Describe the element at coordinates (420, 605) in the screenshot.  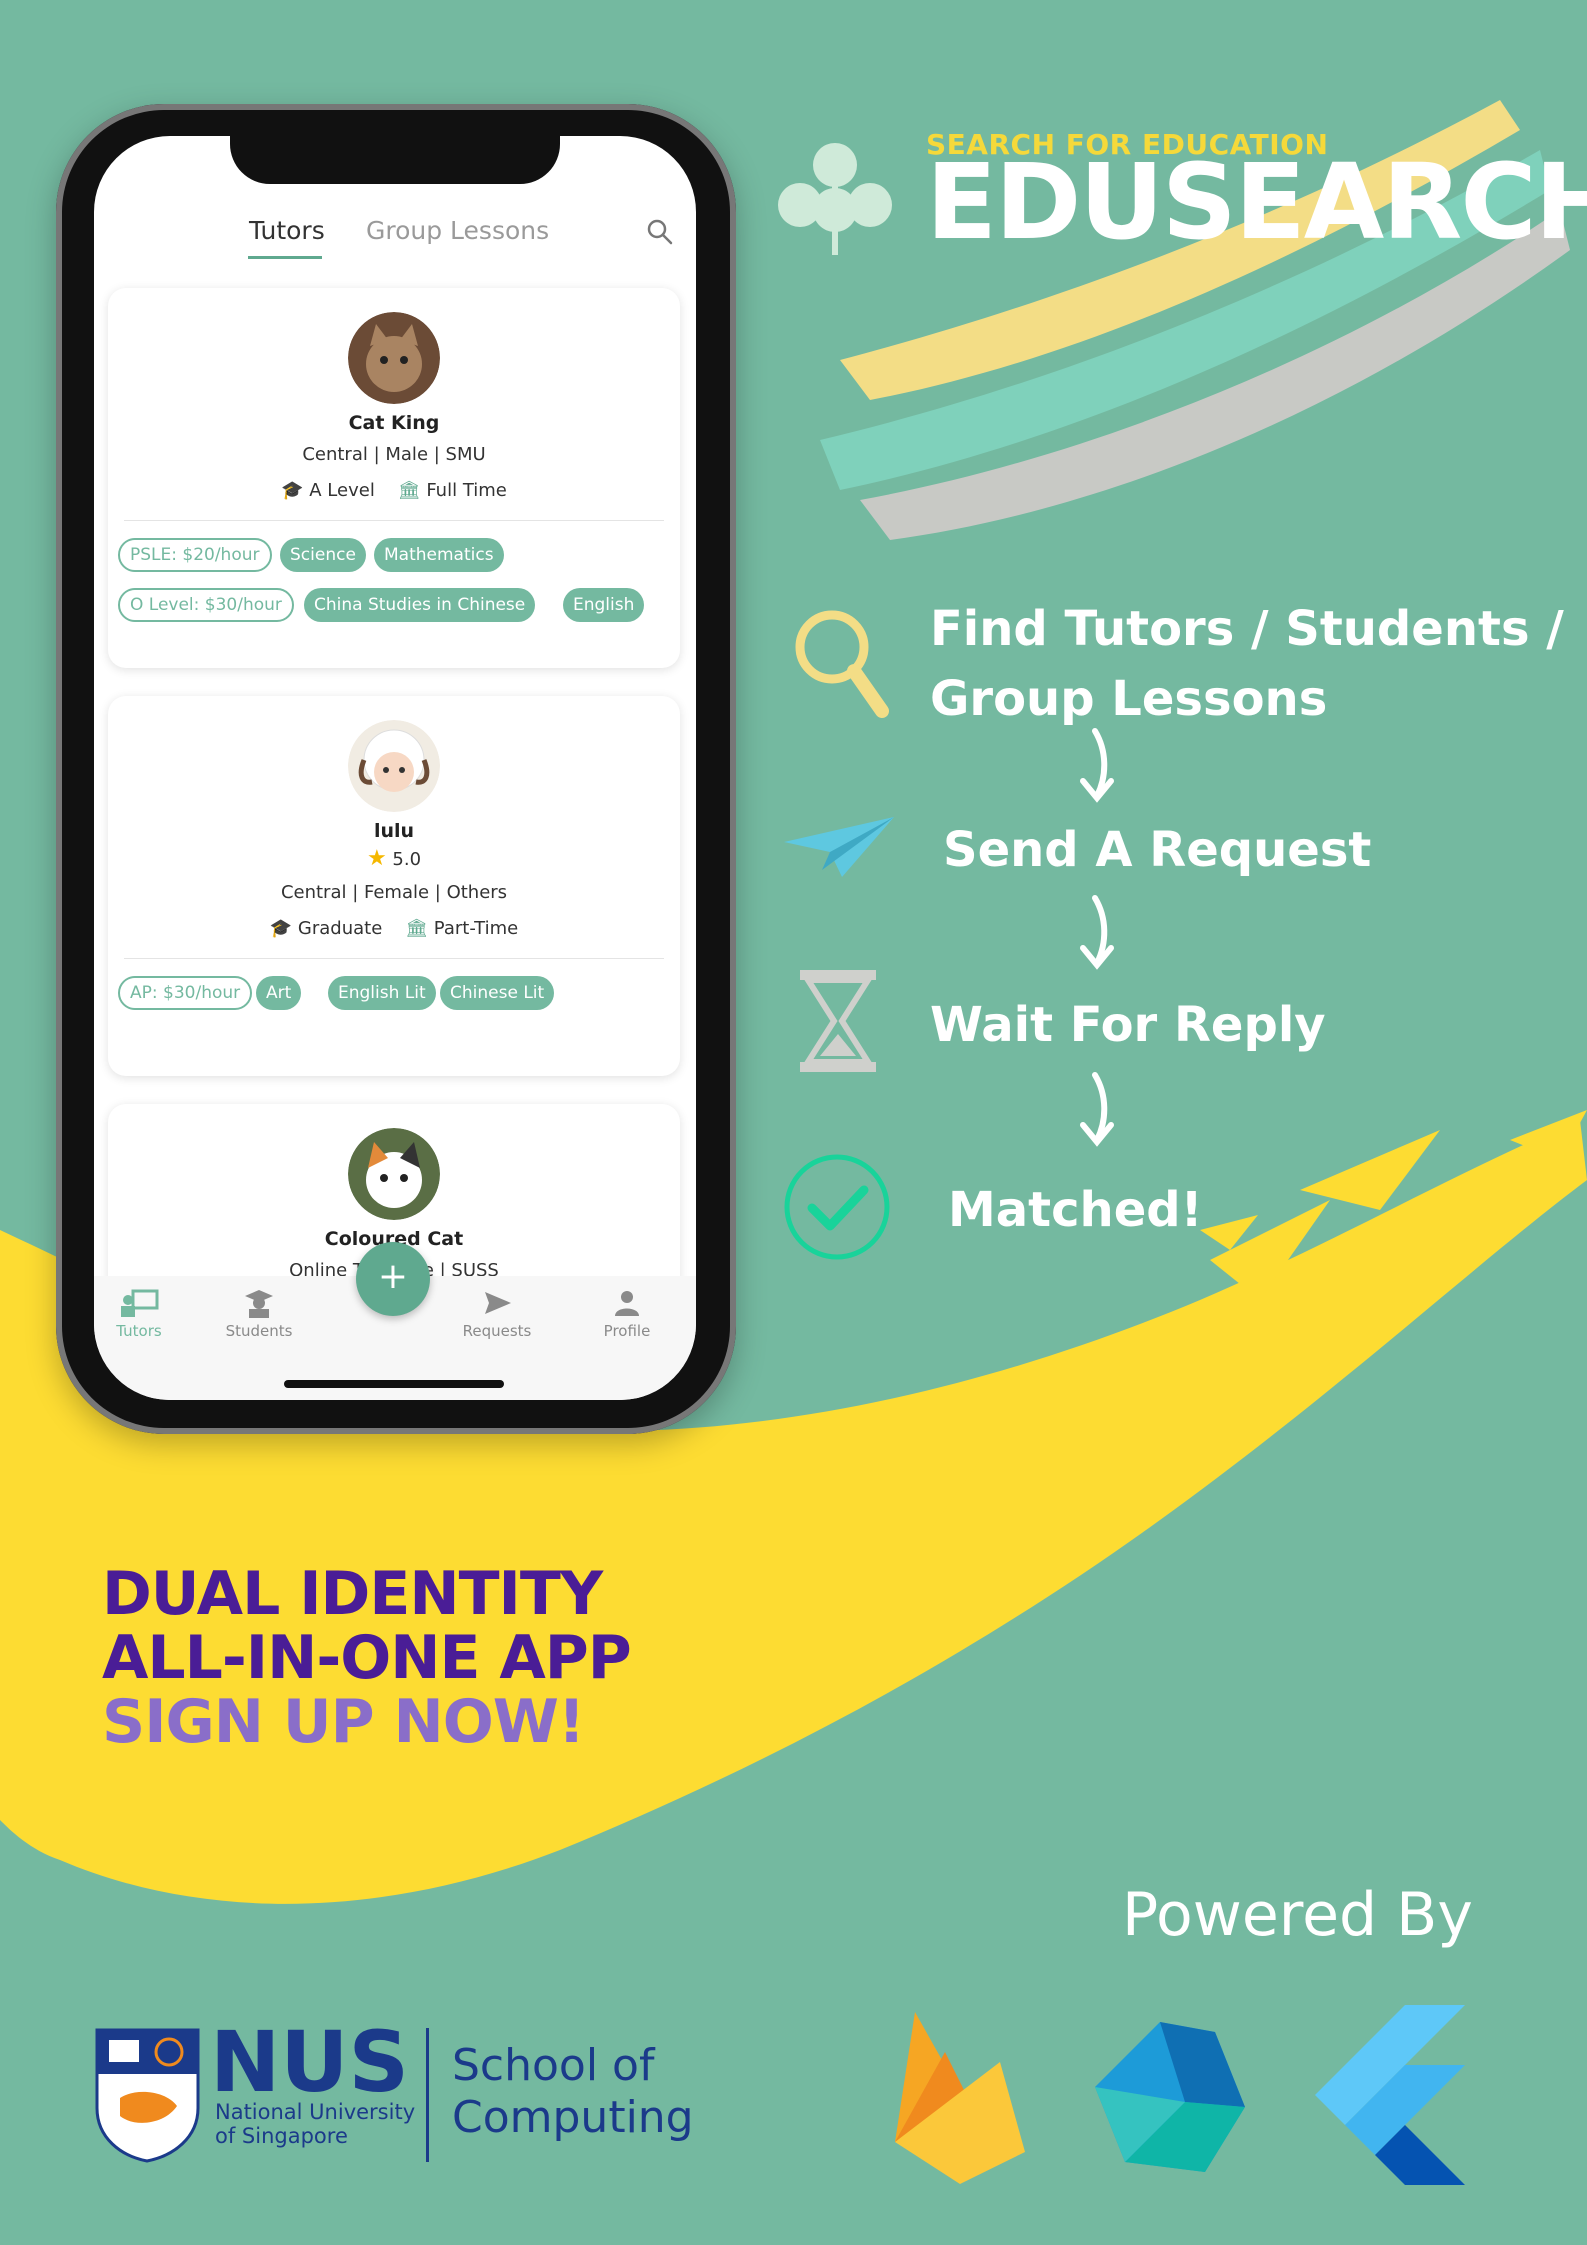
I see `subject-tag: China Studies in Chinese` at that location.